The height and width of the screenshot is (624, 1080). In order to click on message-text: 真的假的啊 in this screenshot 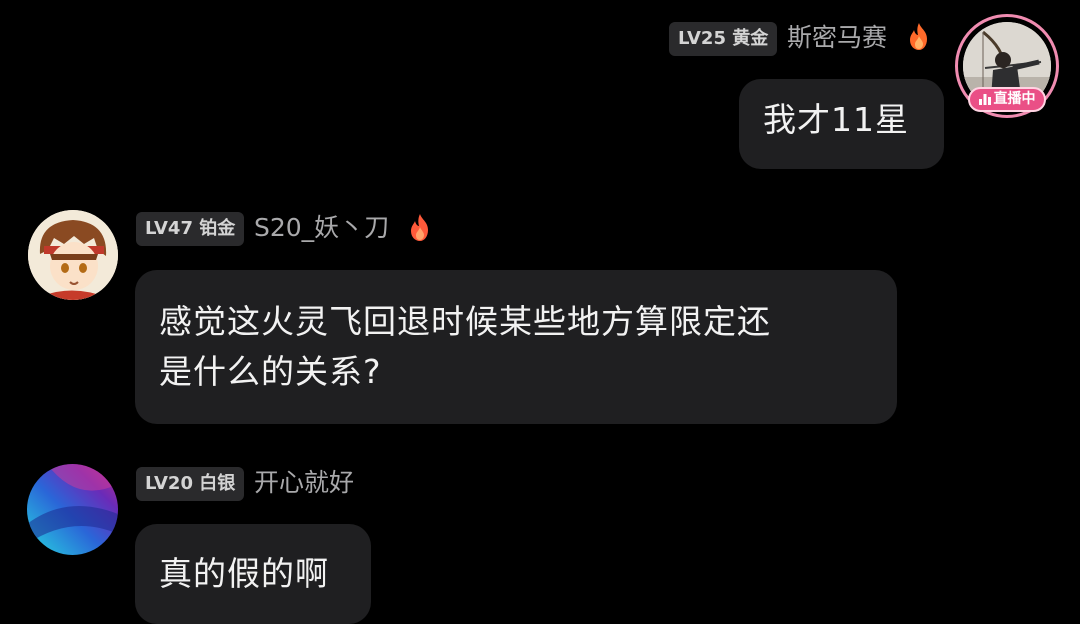, I will do `click(244, 573)`.